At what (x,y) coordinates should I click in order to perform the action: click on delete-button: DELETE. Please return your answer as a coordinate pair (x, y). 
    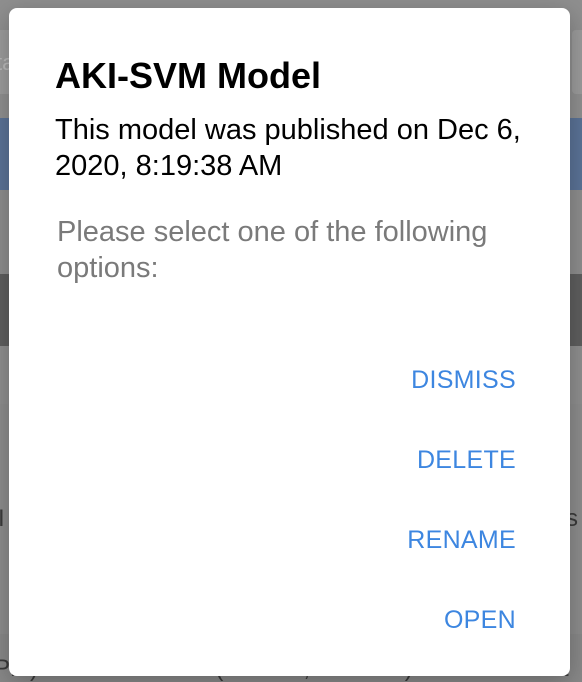
    Looking at the image, I should click on (466, 460).